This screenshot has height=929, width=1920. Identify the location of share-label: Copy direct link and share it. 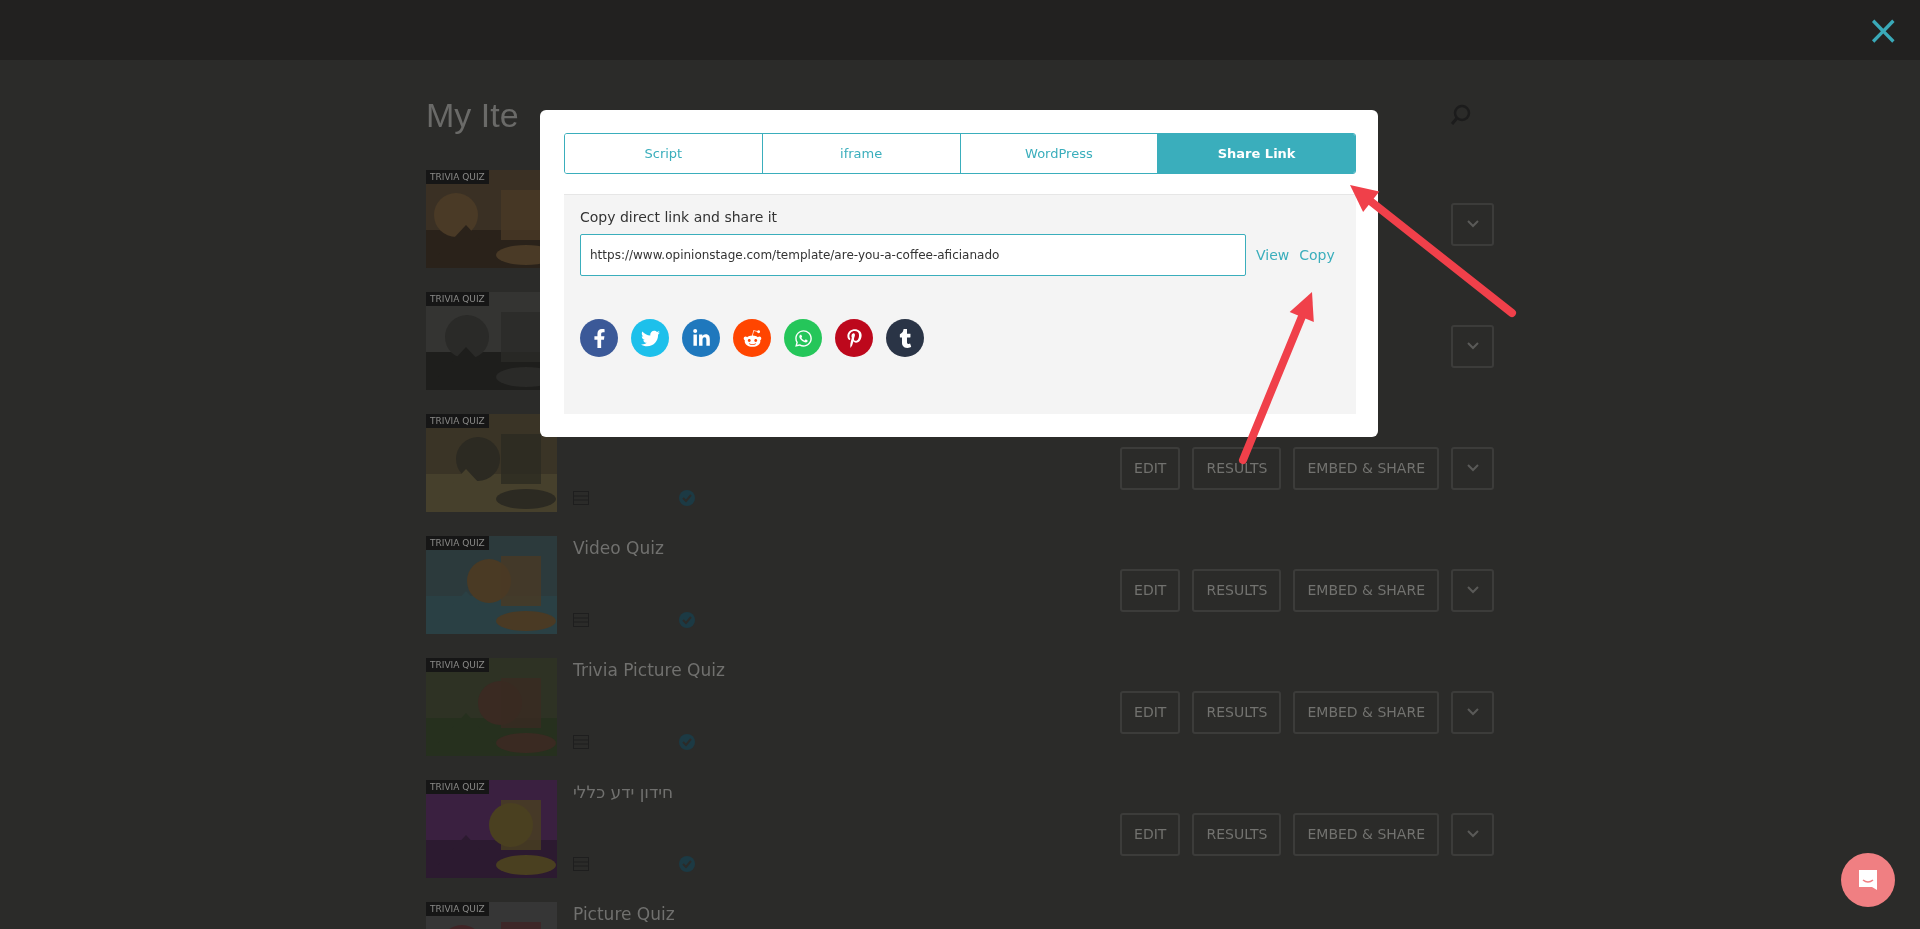
(679, 217).